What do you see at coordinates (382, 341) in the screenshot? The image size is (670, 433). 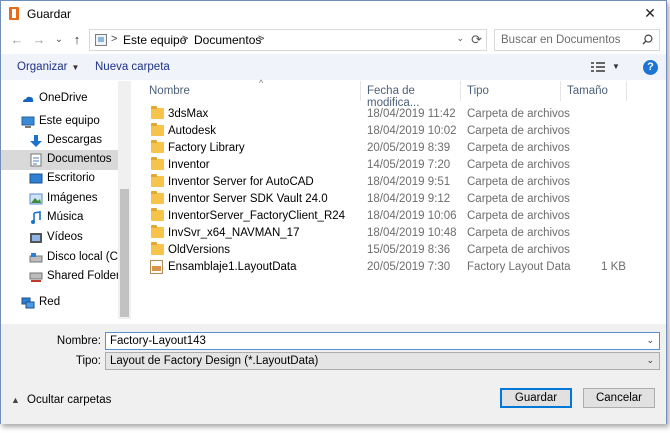 I see `file-name-input: Factory-Layout143 ⌄` at bounding box center [382, 341].